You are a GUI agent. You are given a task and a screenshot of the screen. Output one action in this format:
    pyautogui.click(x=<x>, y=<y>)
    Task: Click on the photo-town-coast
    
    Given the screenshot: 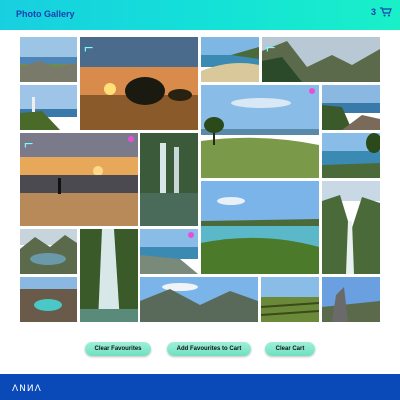 What is the action you would take?
    pyautogui.click(x=169, y=251)
    